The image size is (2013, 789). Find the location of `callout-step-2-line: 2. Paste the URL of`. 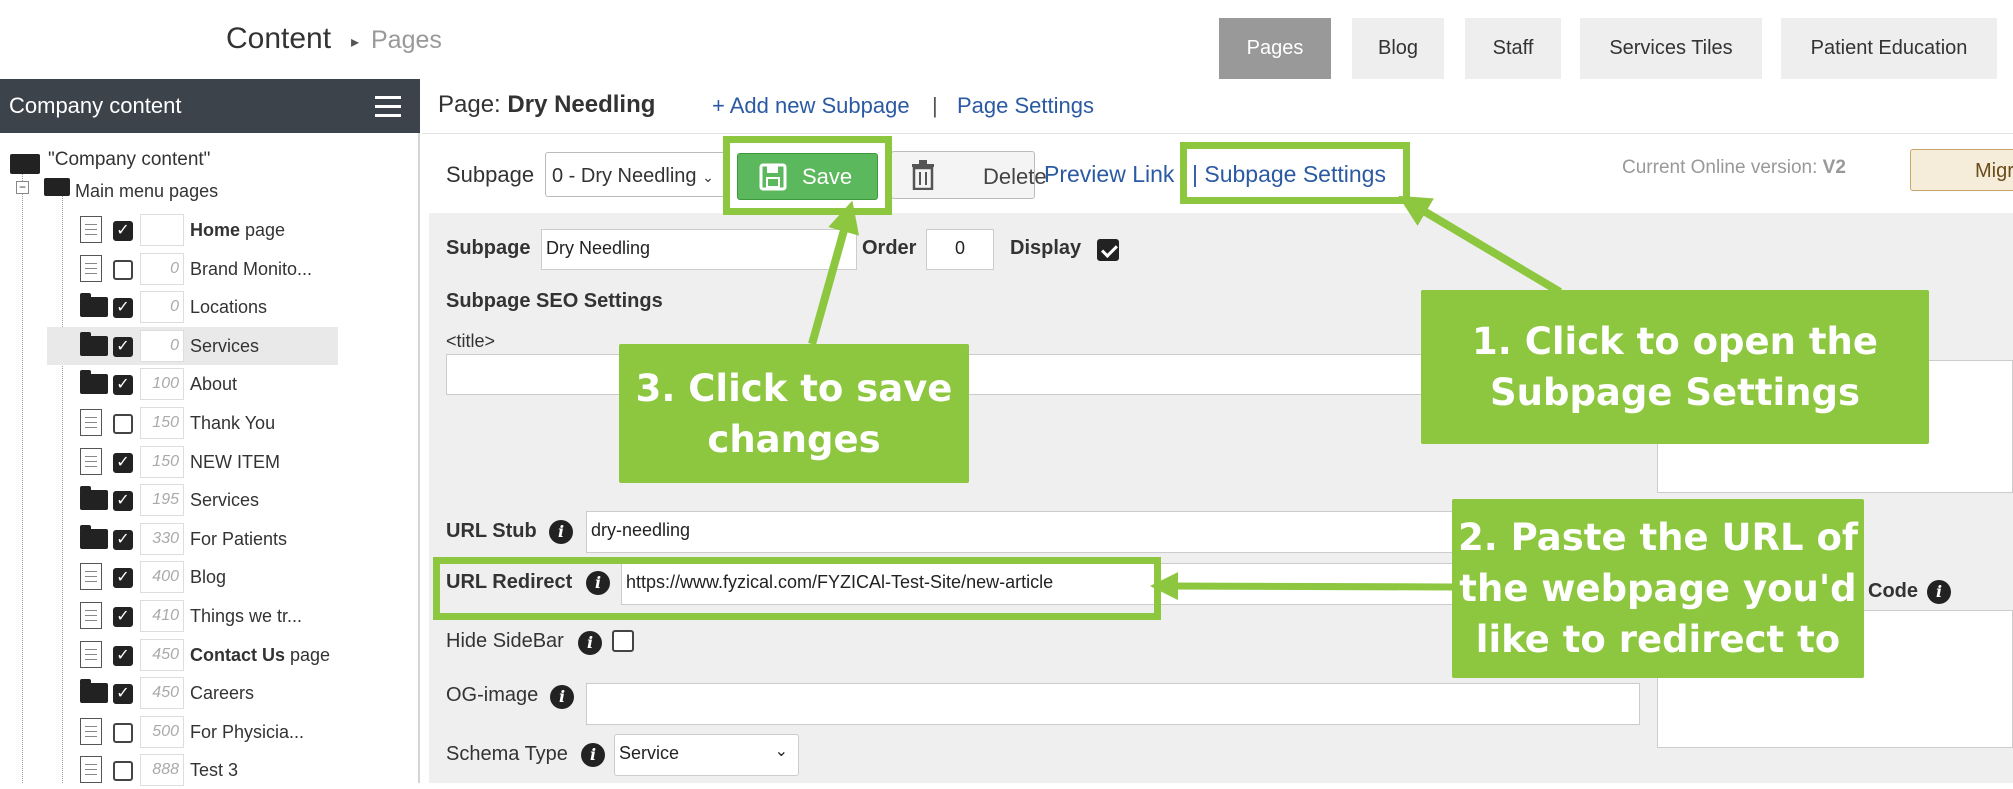

callout-step-2-line: 2. Paste the URL of is located at coordinates (1658, 537).